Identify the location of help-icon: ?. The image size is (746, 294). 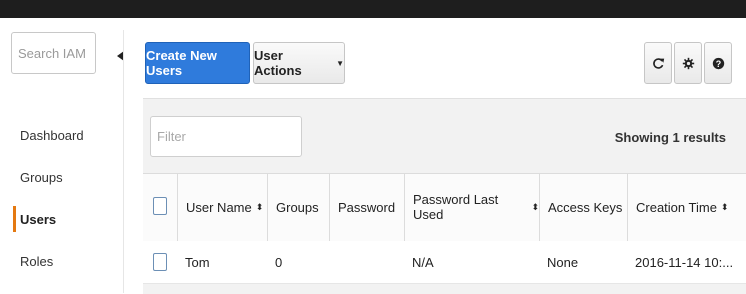
(718, 63).